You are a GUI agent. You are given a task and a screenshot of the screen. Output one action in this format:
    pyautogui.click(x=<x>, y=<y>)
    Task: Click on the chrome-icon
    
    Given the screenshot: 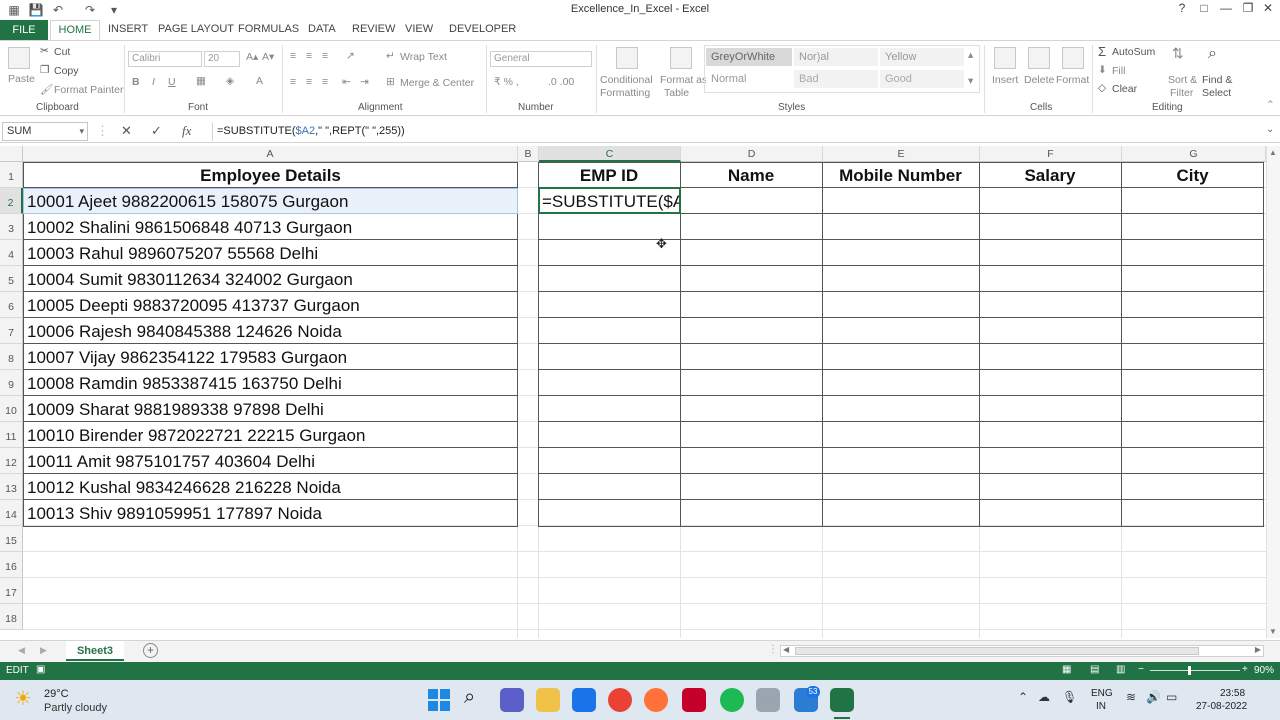 What is the action you would take?
    pyautogui.click(x=620, y=700)
    